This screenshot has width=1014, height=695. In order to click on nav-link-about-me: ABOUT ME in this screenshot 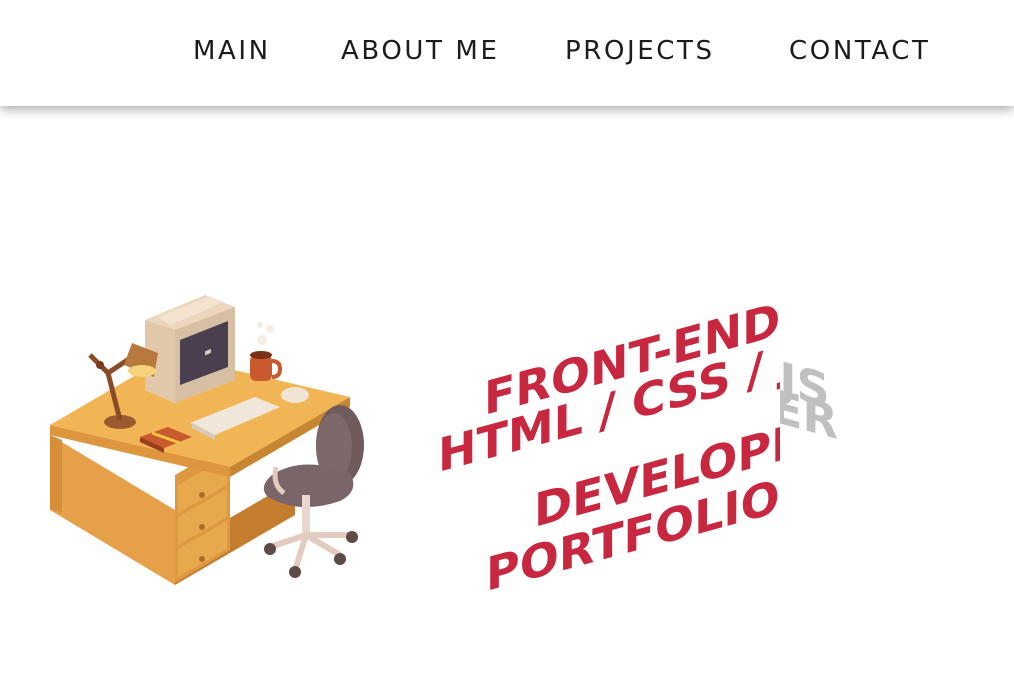, I will do `click(420, 51)`.